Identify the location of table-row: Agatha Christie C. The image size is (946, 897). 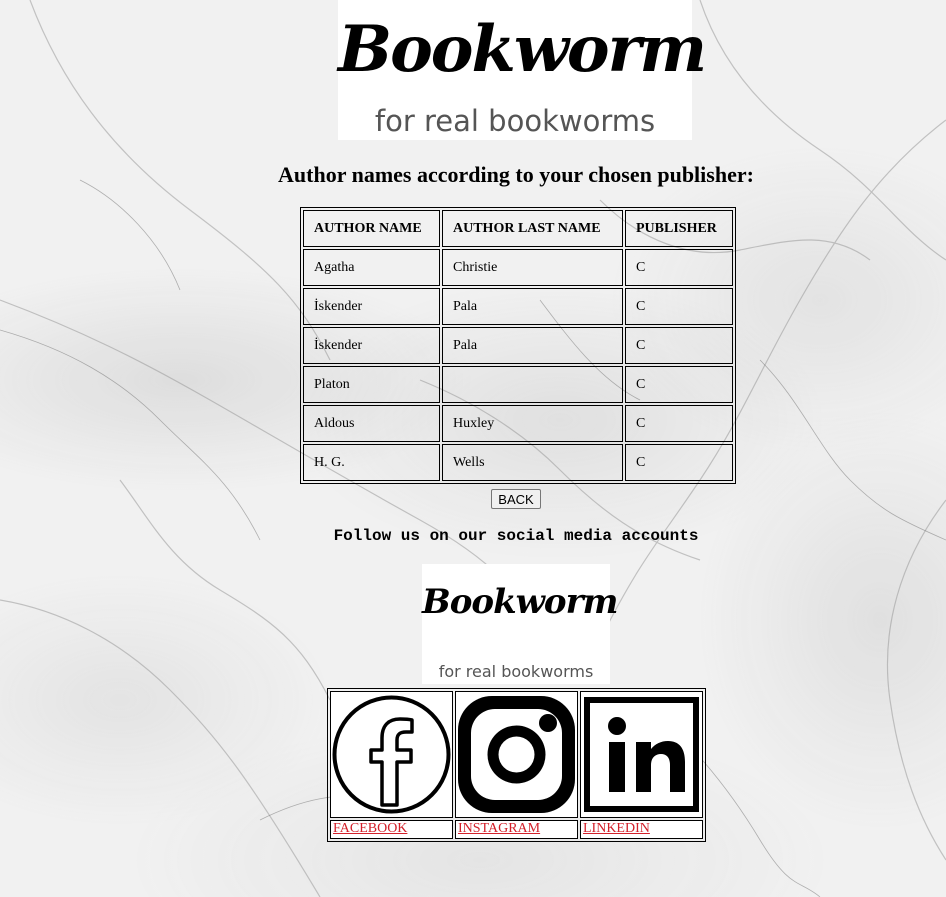
(518, 267).